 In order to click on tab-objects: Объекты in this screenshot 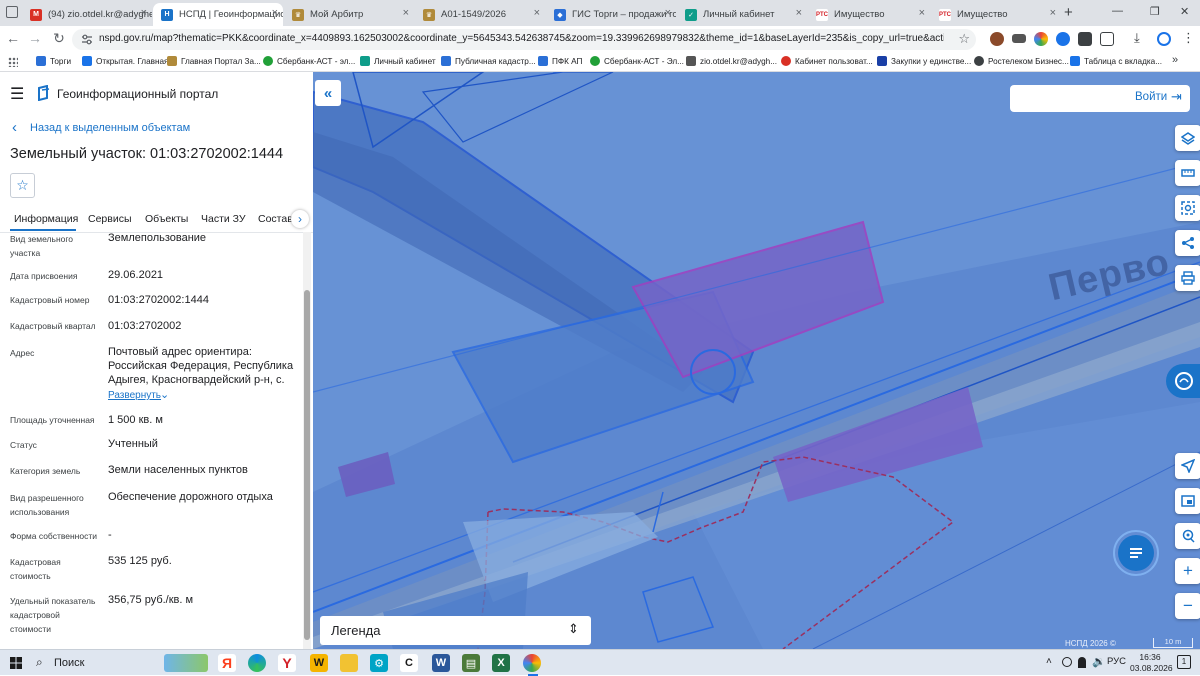, I will do `click(166, 219)`.